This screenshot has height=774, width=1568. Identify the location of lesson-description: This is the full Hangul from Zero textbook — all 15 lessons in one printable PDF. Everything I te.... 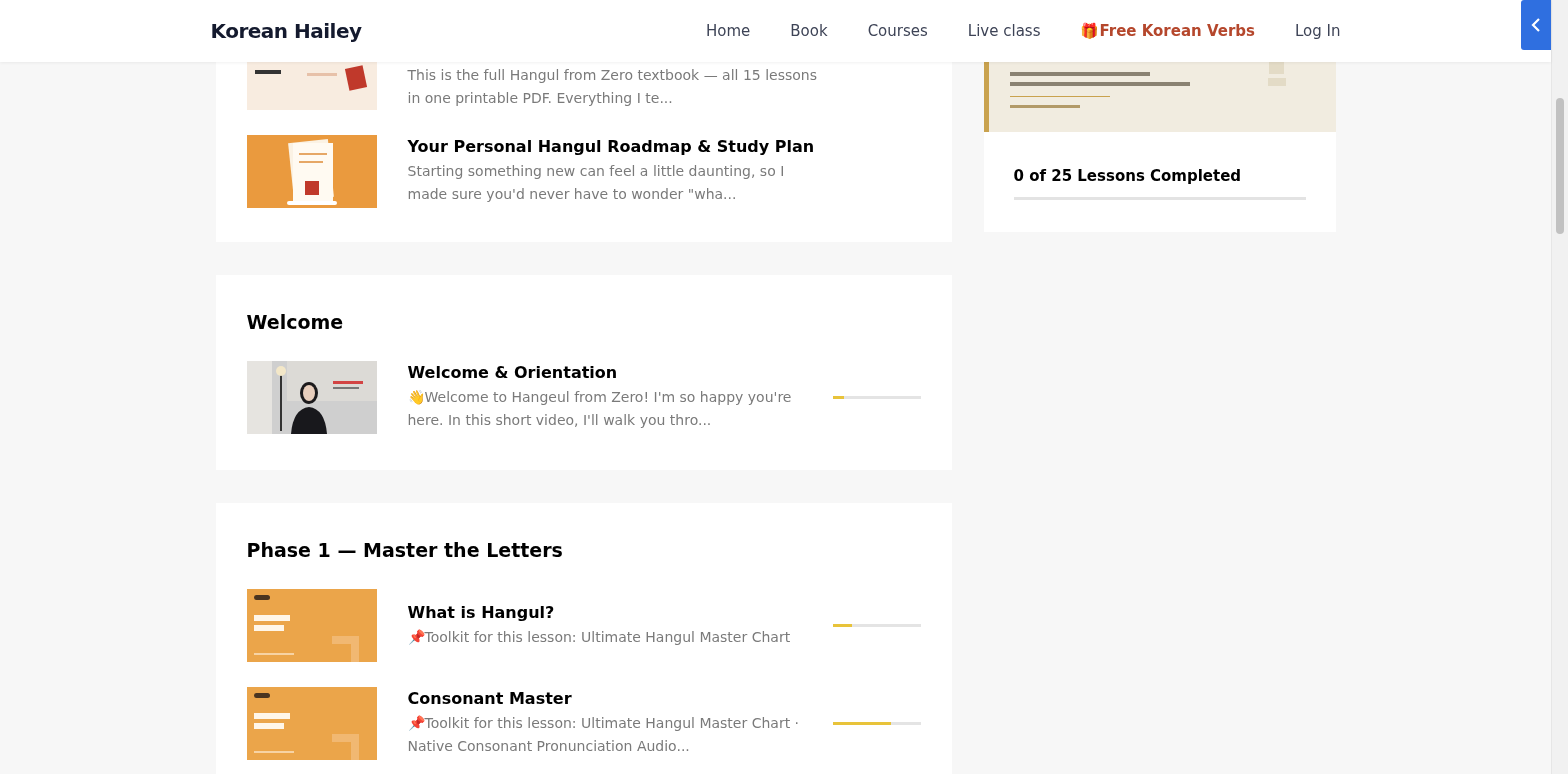
(612, 87).